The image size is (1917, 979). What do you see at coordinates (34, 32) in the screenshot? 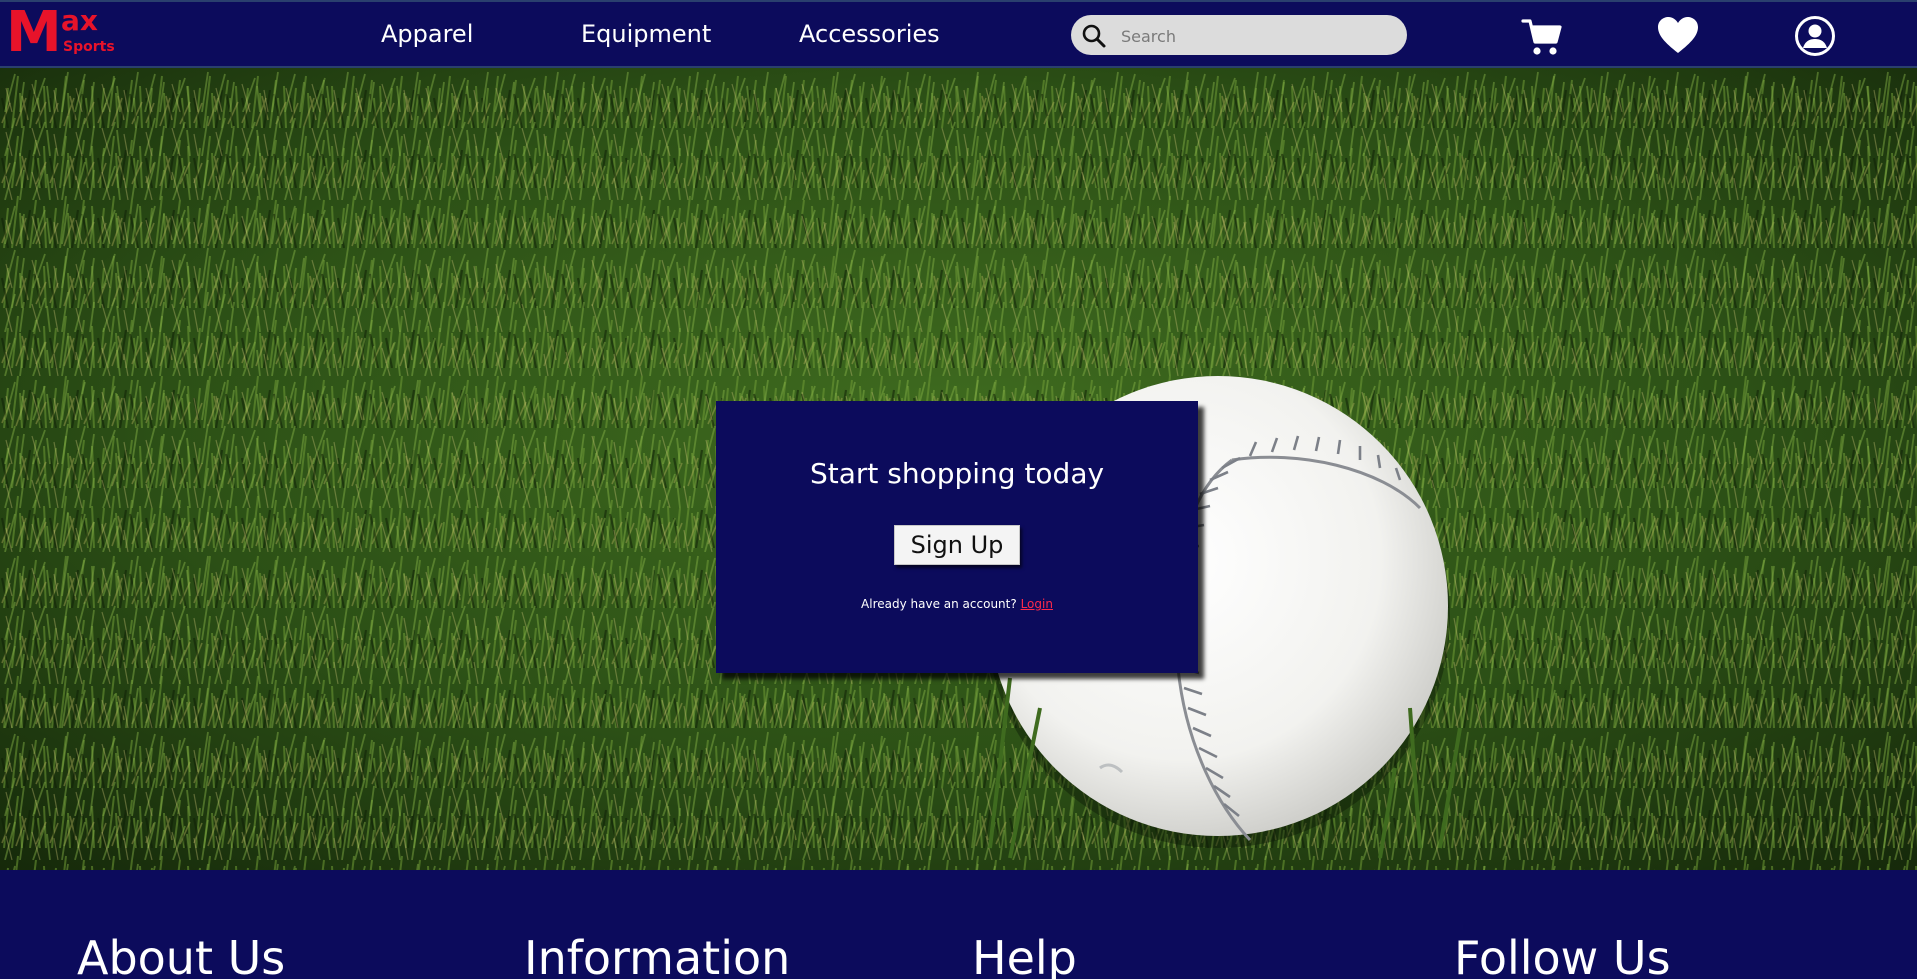
I see `logo-letter-m: M` at bounding box center [34, 32].